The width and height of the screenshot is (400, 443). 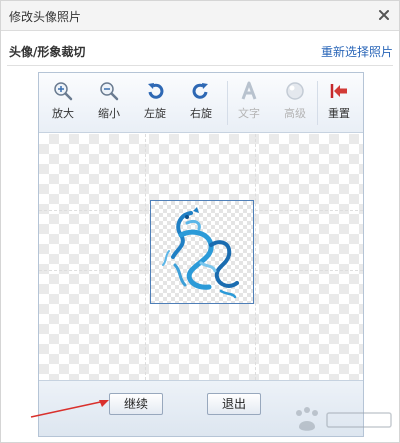 I want to click on reset-button: 重置, so click(x=339, y=103).